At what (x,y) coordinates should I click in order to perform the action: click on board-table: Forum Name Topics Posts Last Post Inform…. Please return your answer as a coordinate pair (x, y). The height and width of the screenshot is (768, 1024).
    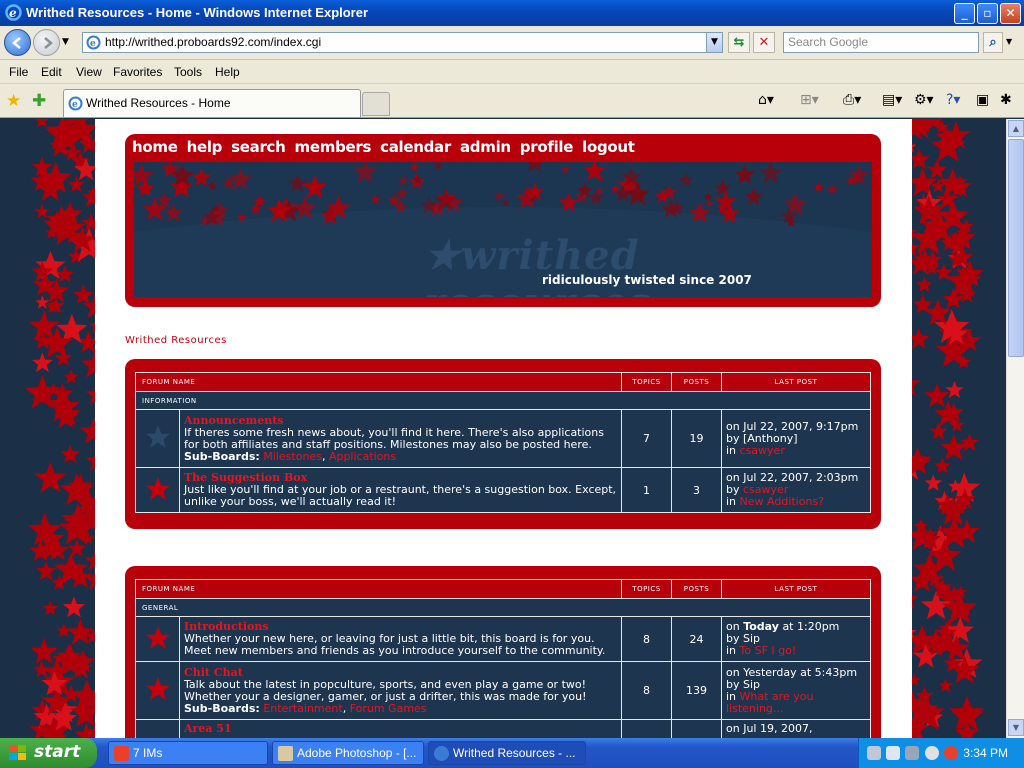
    Looking at the image, I should click on (503, 442).